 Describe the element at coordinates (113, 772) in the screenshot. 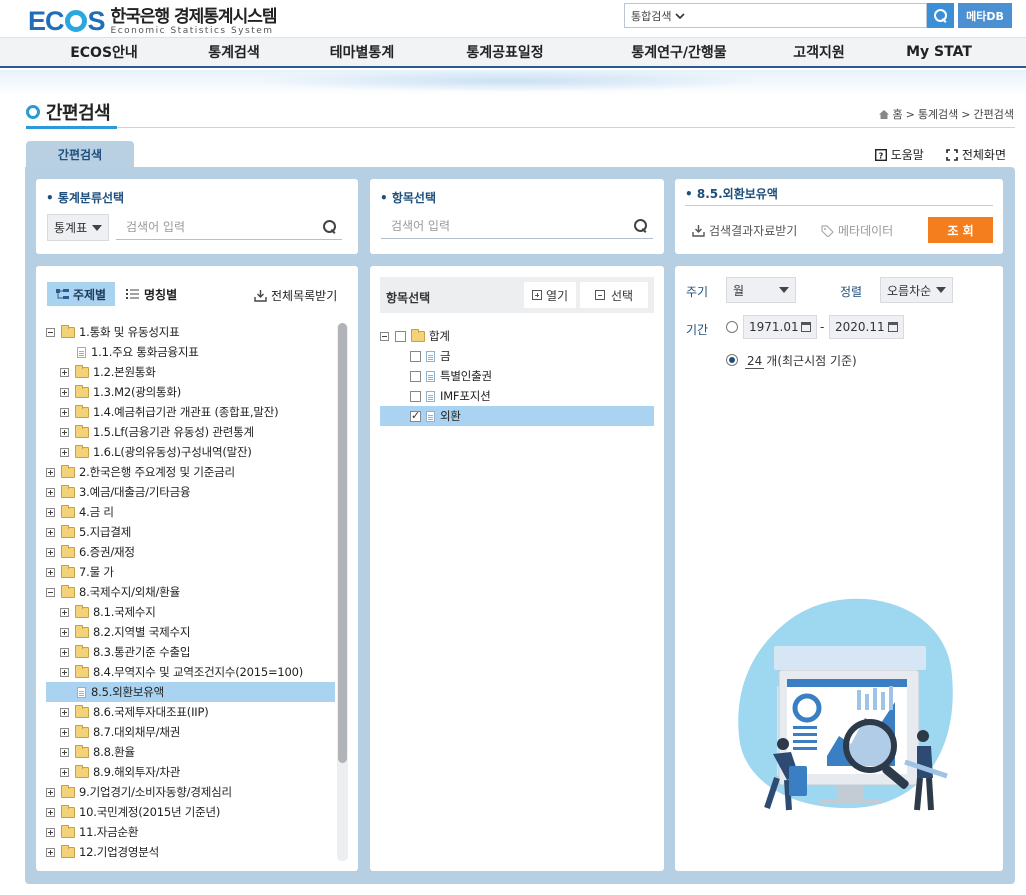

I see `tree-row: 8.9.해외투자/차관` at that location.